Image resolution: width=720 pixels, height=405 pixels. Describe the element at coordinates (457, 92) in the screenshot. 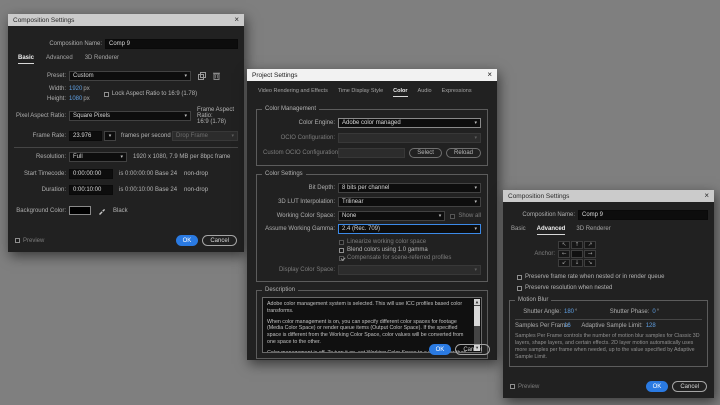

I see `tab-expressions: Expressions` at that location.